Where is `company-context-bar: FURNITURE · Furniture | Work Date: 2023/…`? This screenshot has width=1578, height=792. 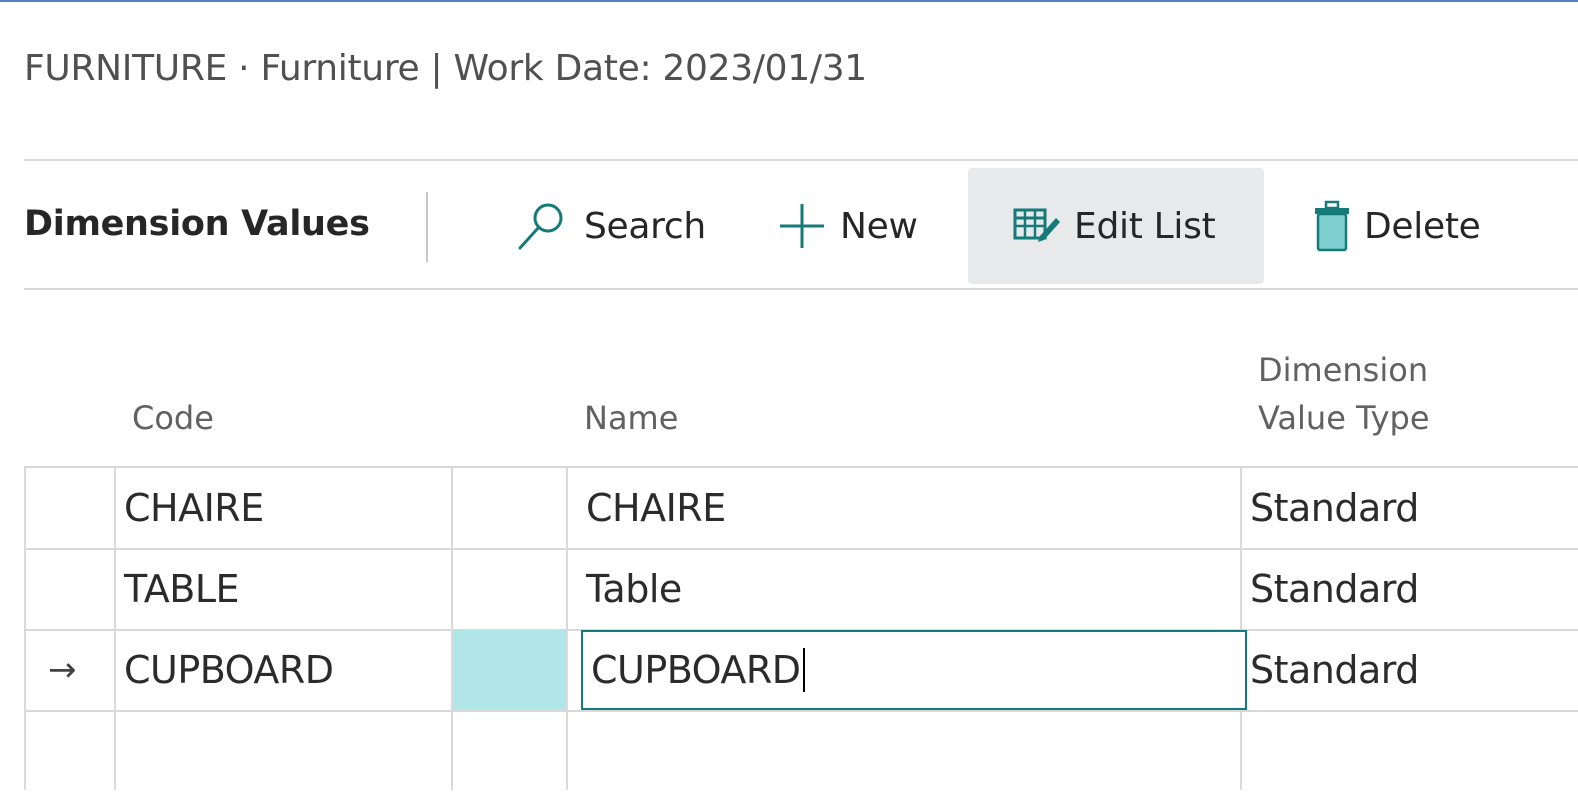
company-context-bar: FURNITURE · Furniture | Work Date: 2023/… is located at coordinates (445, 68).